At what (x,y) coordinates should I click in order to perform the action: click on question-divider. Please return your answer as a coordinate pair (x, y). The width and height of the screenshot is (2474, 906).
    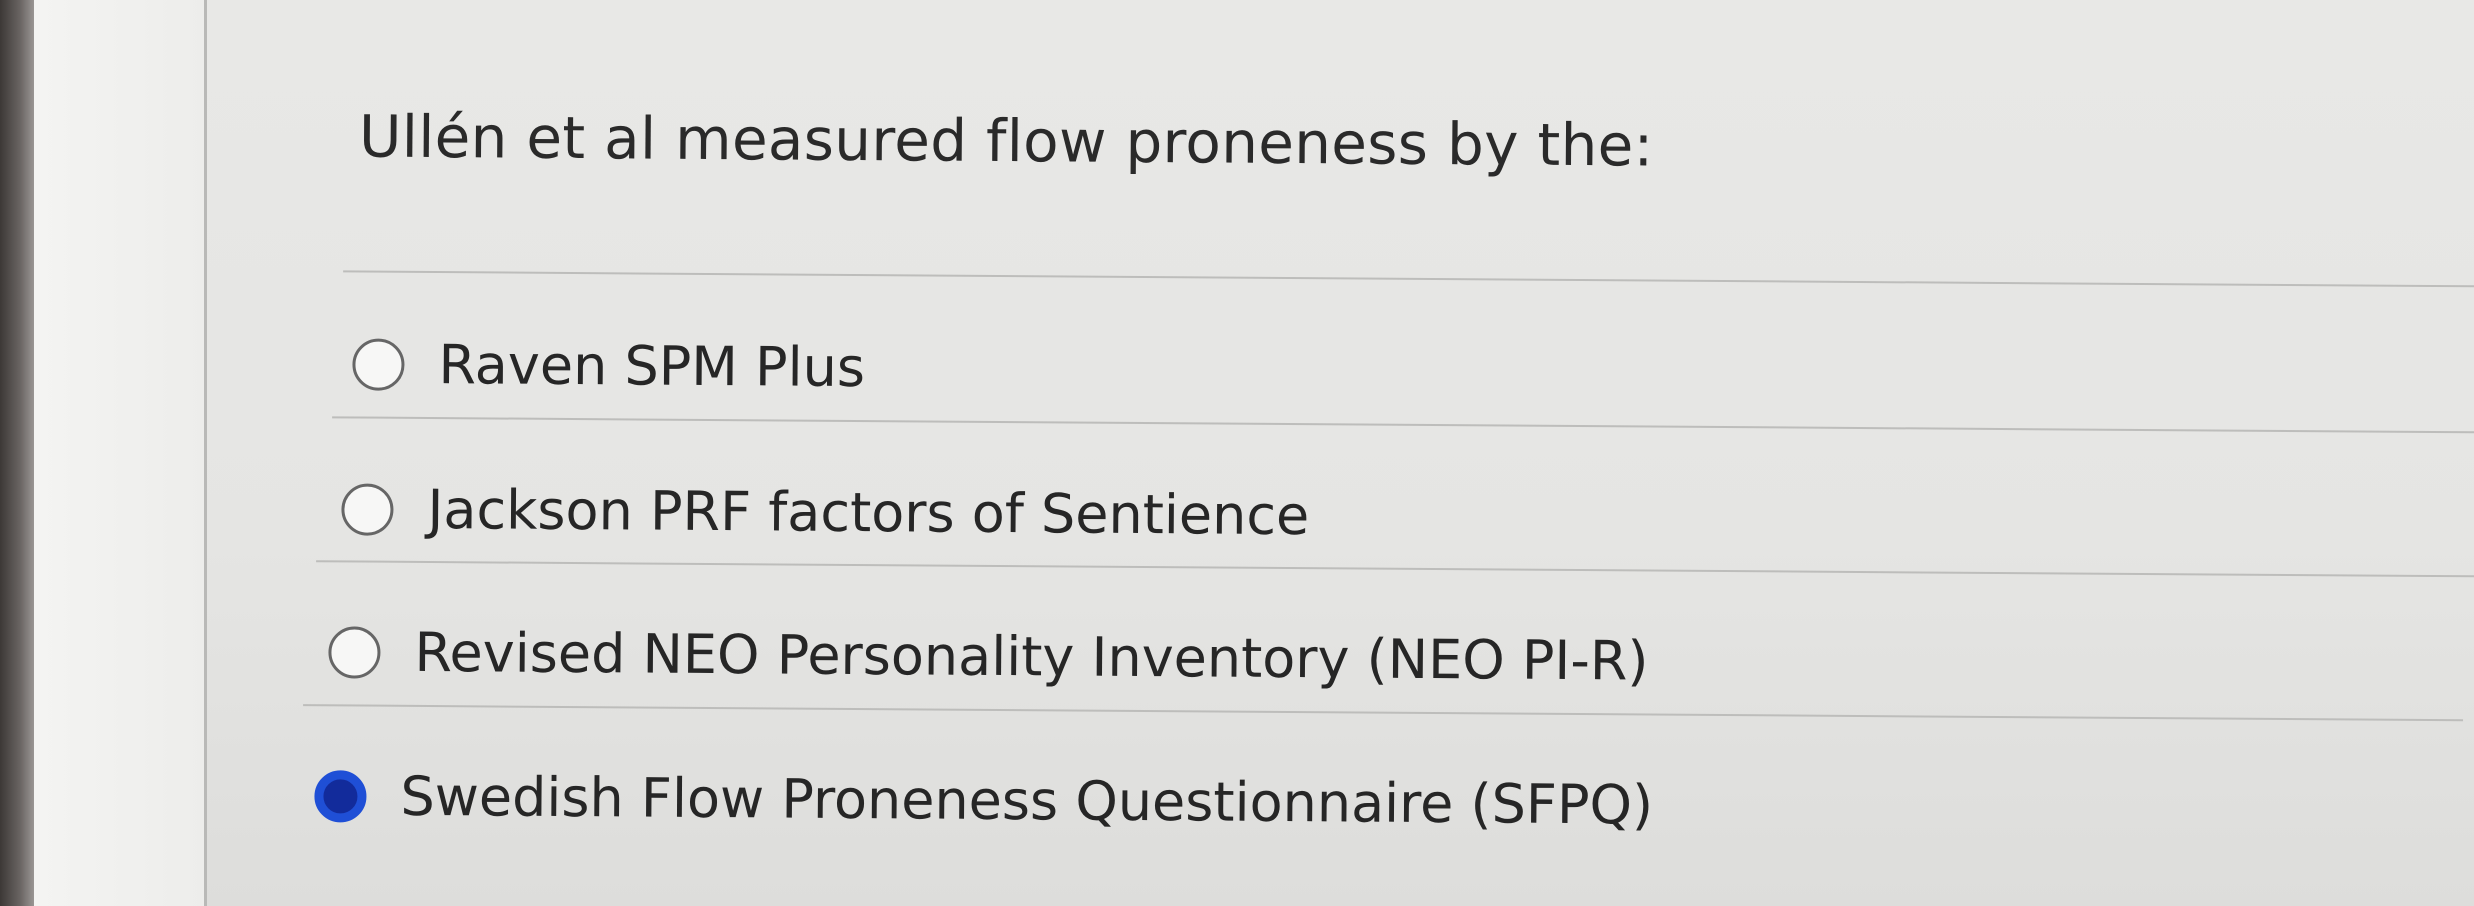
    Looking at the image, I should click on (1408, 279).